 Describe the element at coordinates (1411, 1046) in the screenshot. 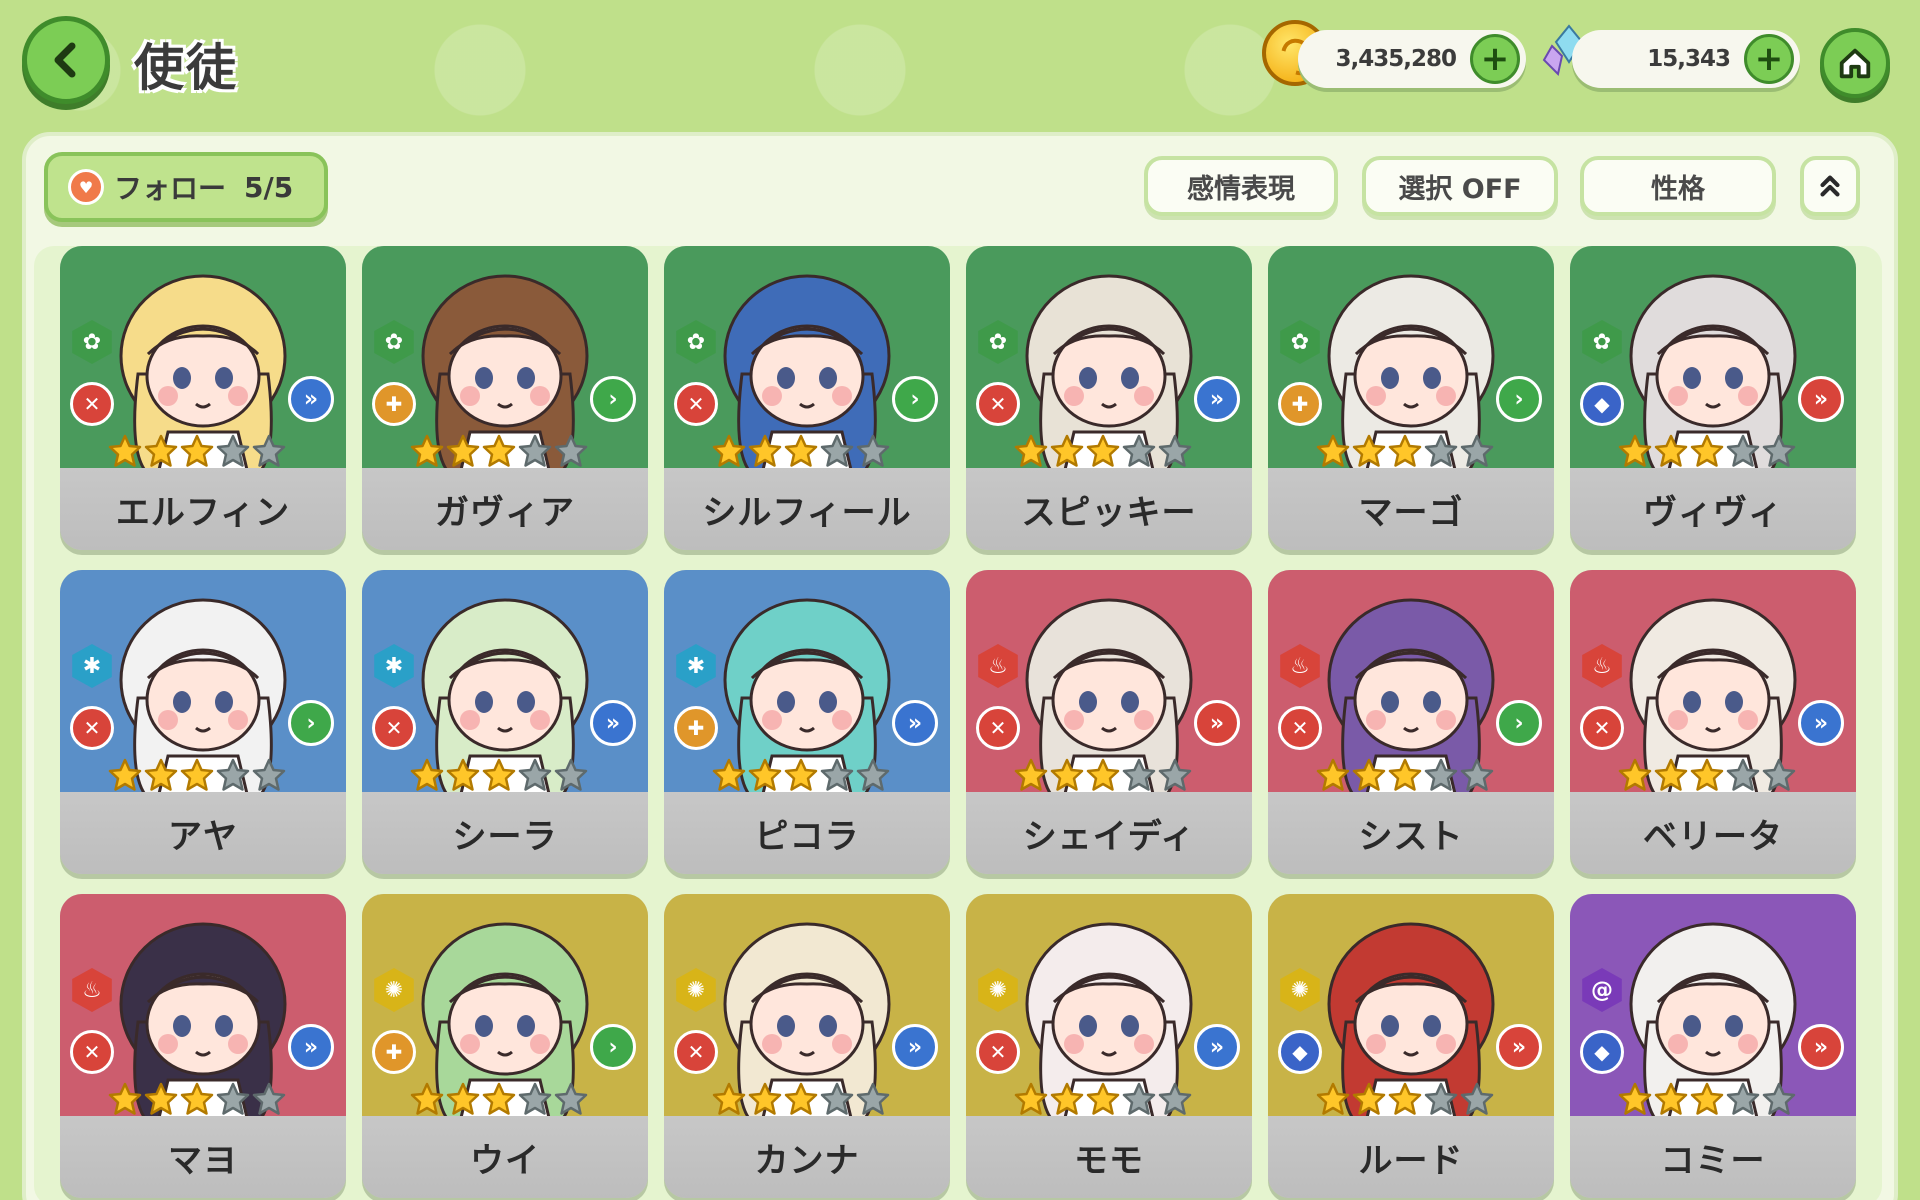

I see `character-card: ✺ ◆» ルード` at that location.